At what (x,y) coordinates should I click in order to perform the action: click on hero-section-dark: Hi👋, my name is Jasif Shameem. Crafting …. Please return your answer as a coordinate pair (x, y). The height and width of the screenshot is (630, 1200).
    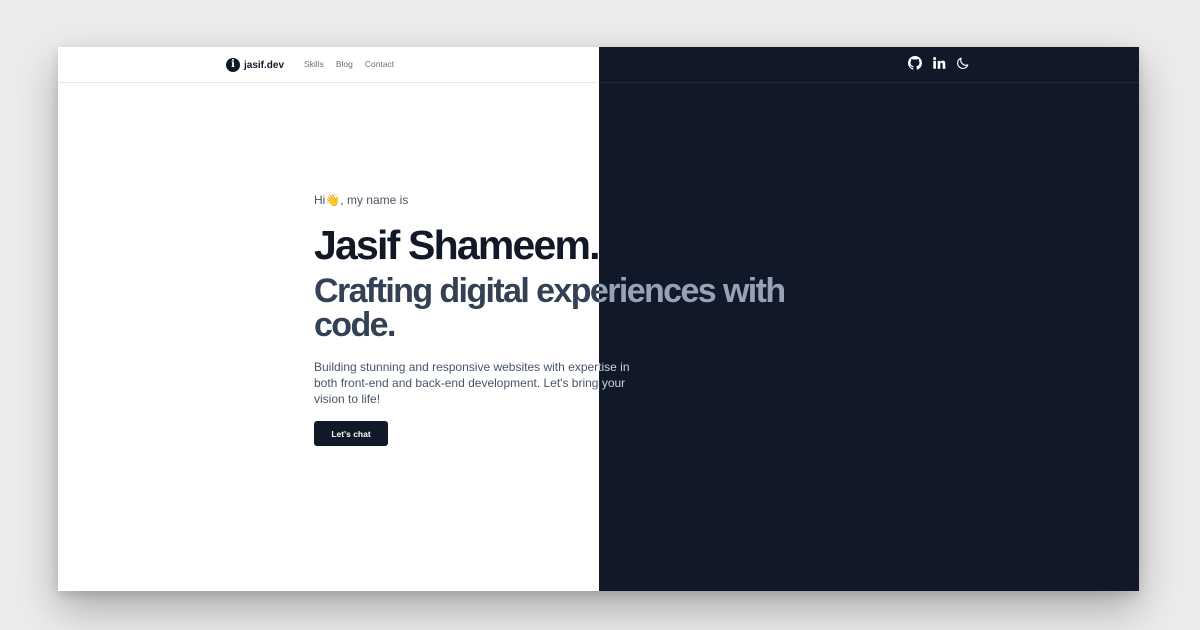
    Looking at the image, I should click on (726, 319).